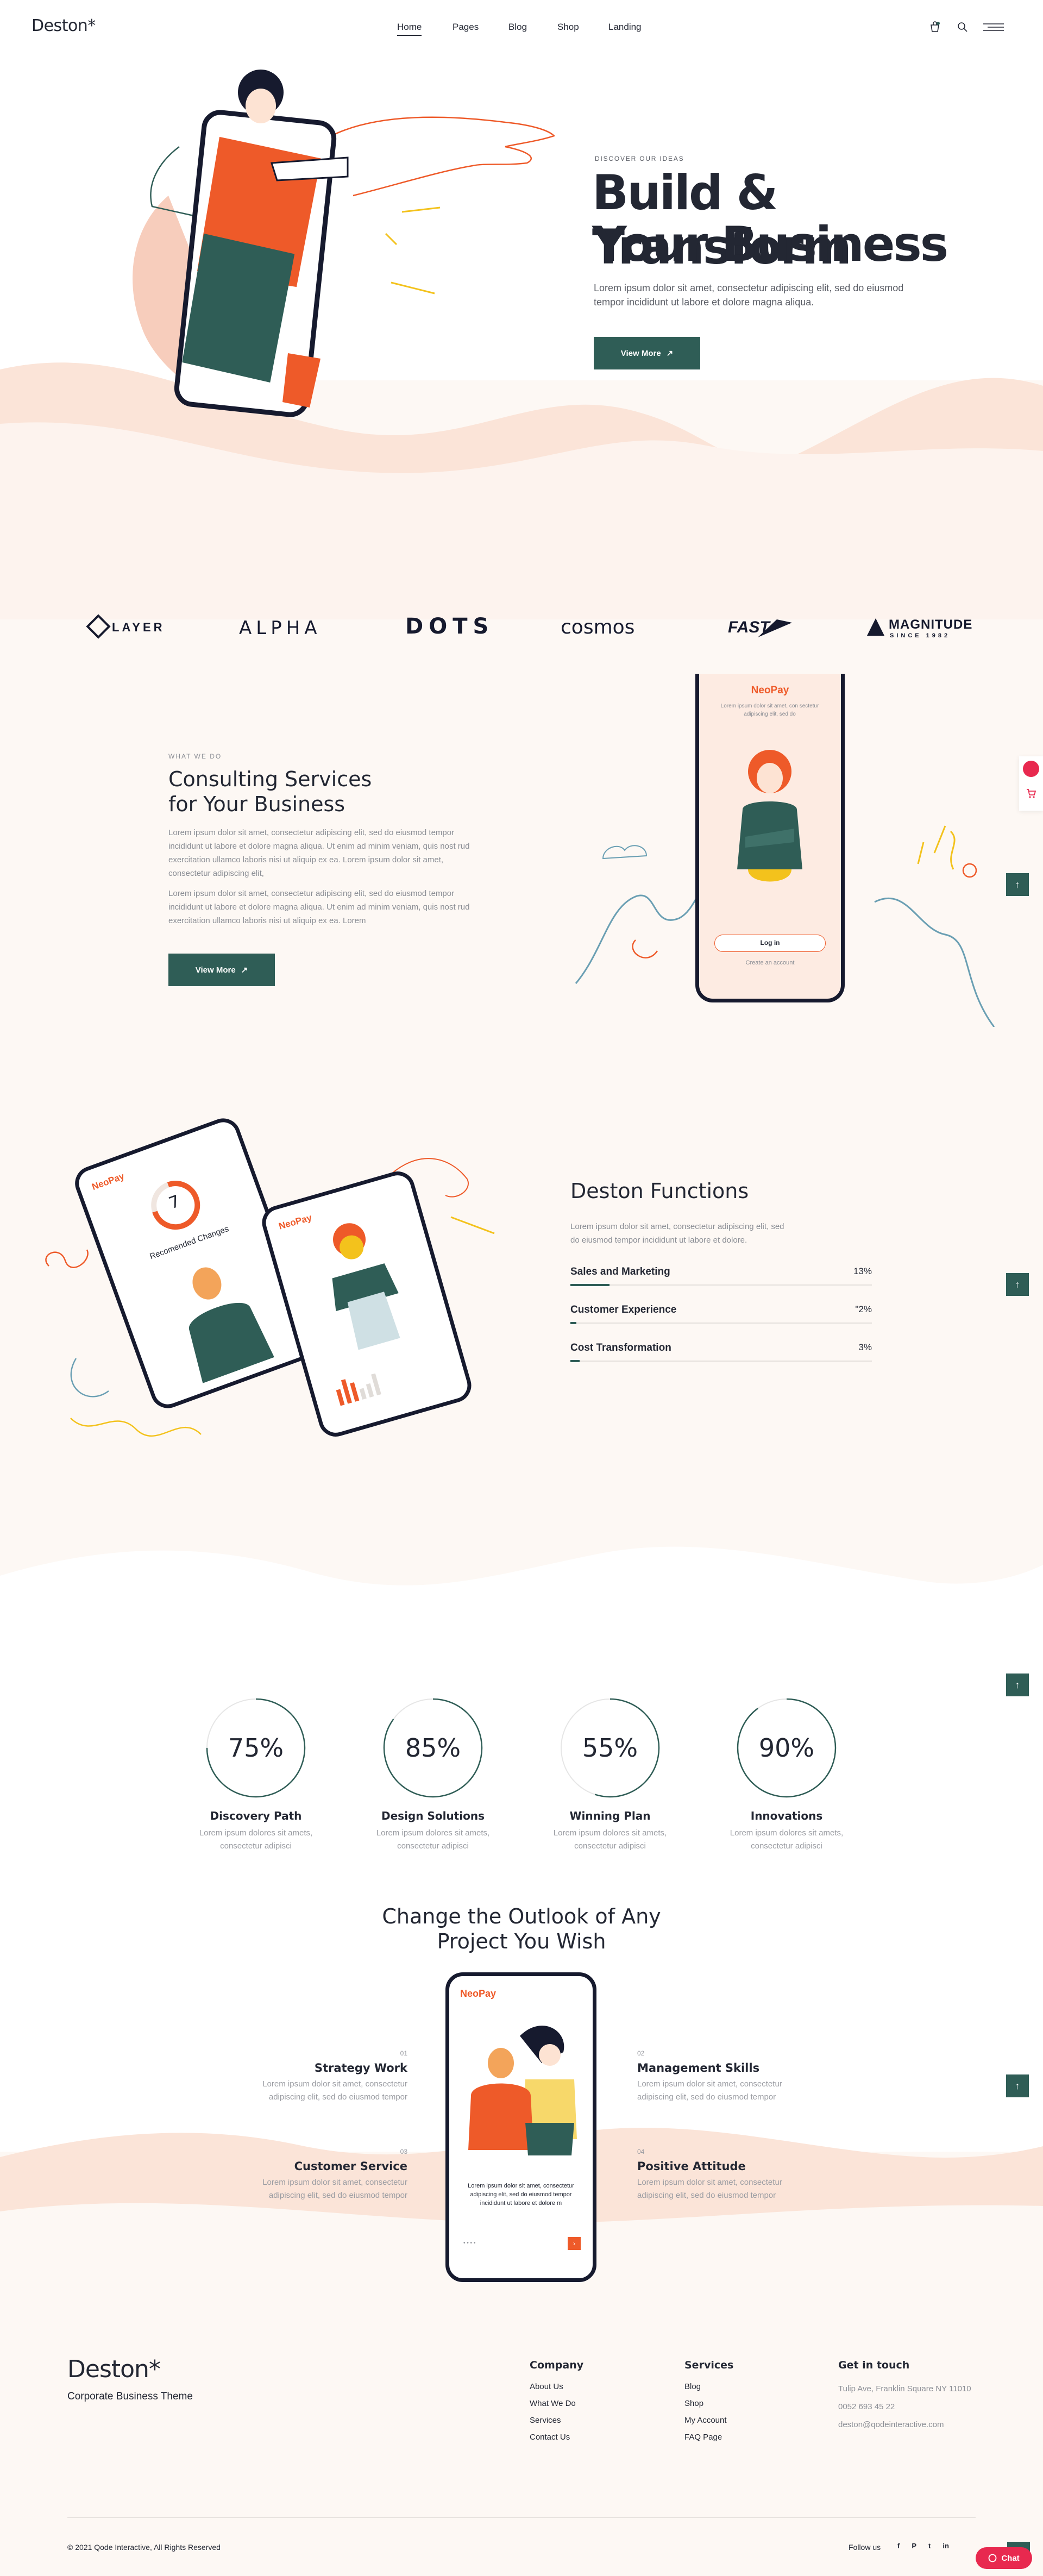 The height and width of the screenshot is (2576, 1043). I want to click on footer-contact-title: Get in touch, so click(874, 2365).